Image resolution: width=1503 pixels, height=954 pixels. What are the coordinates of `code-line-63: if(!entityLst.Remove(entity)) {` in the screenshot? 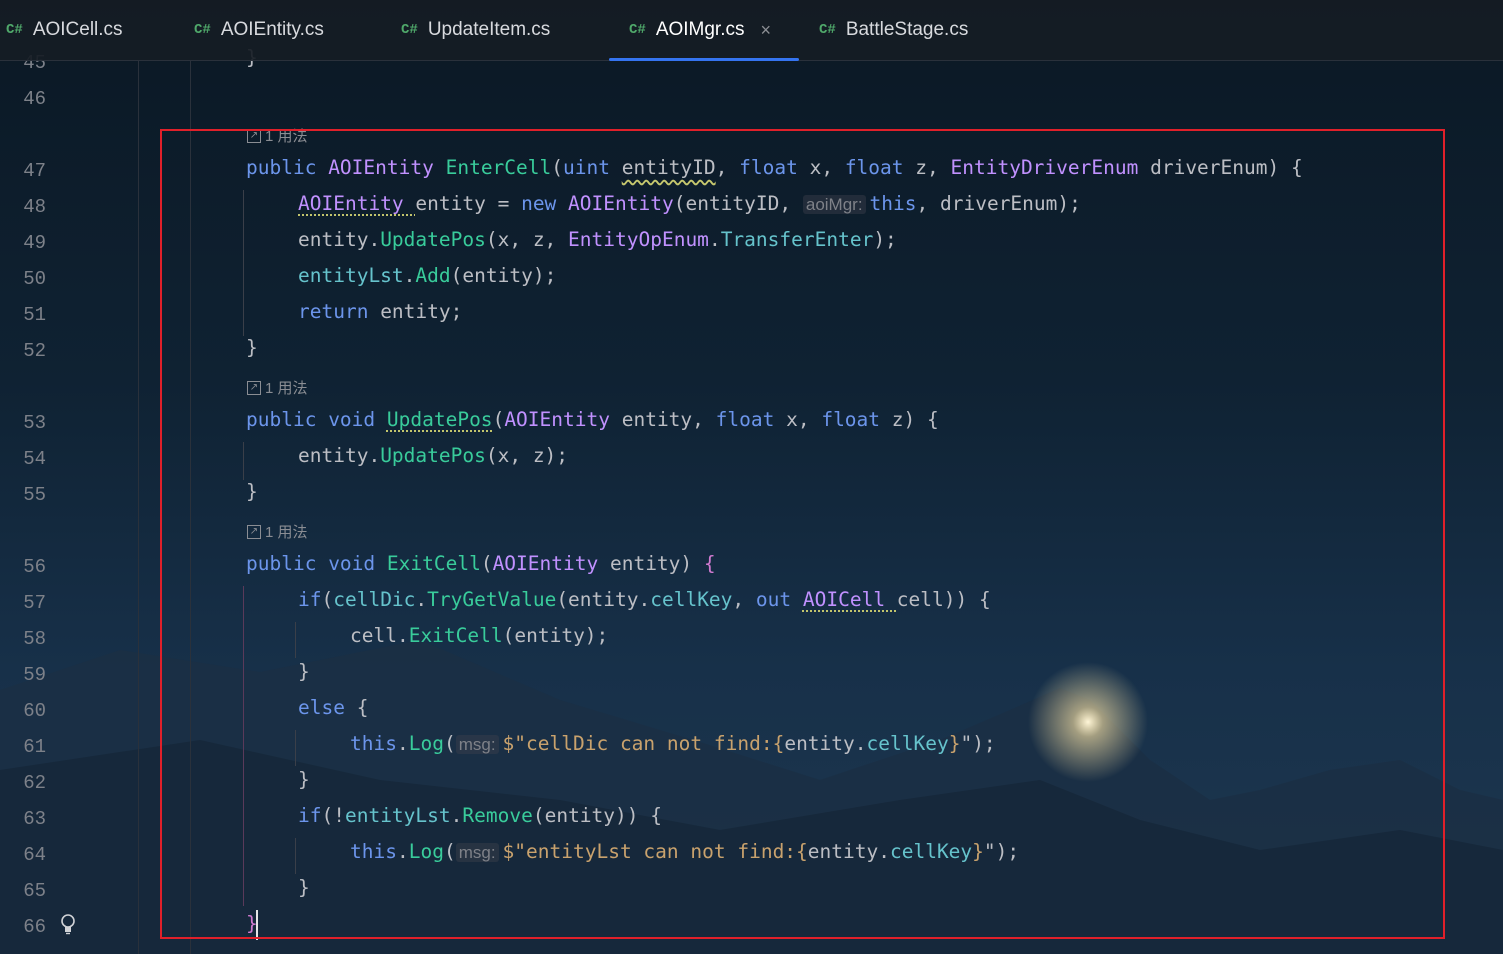 It's located at (480, 815).